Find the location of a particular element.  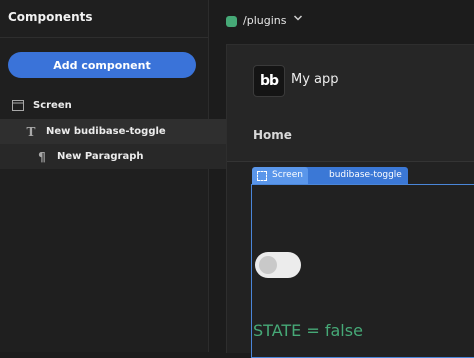

app-logo: bb is located at coordinates (269, 81).